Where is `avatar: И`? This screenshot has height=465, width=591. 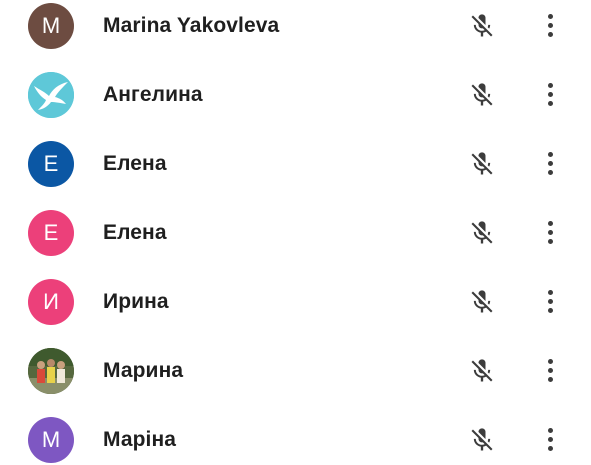 avatar: И is located at coordinates (51, 302).